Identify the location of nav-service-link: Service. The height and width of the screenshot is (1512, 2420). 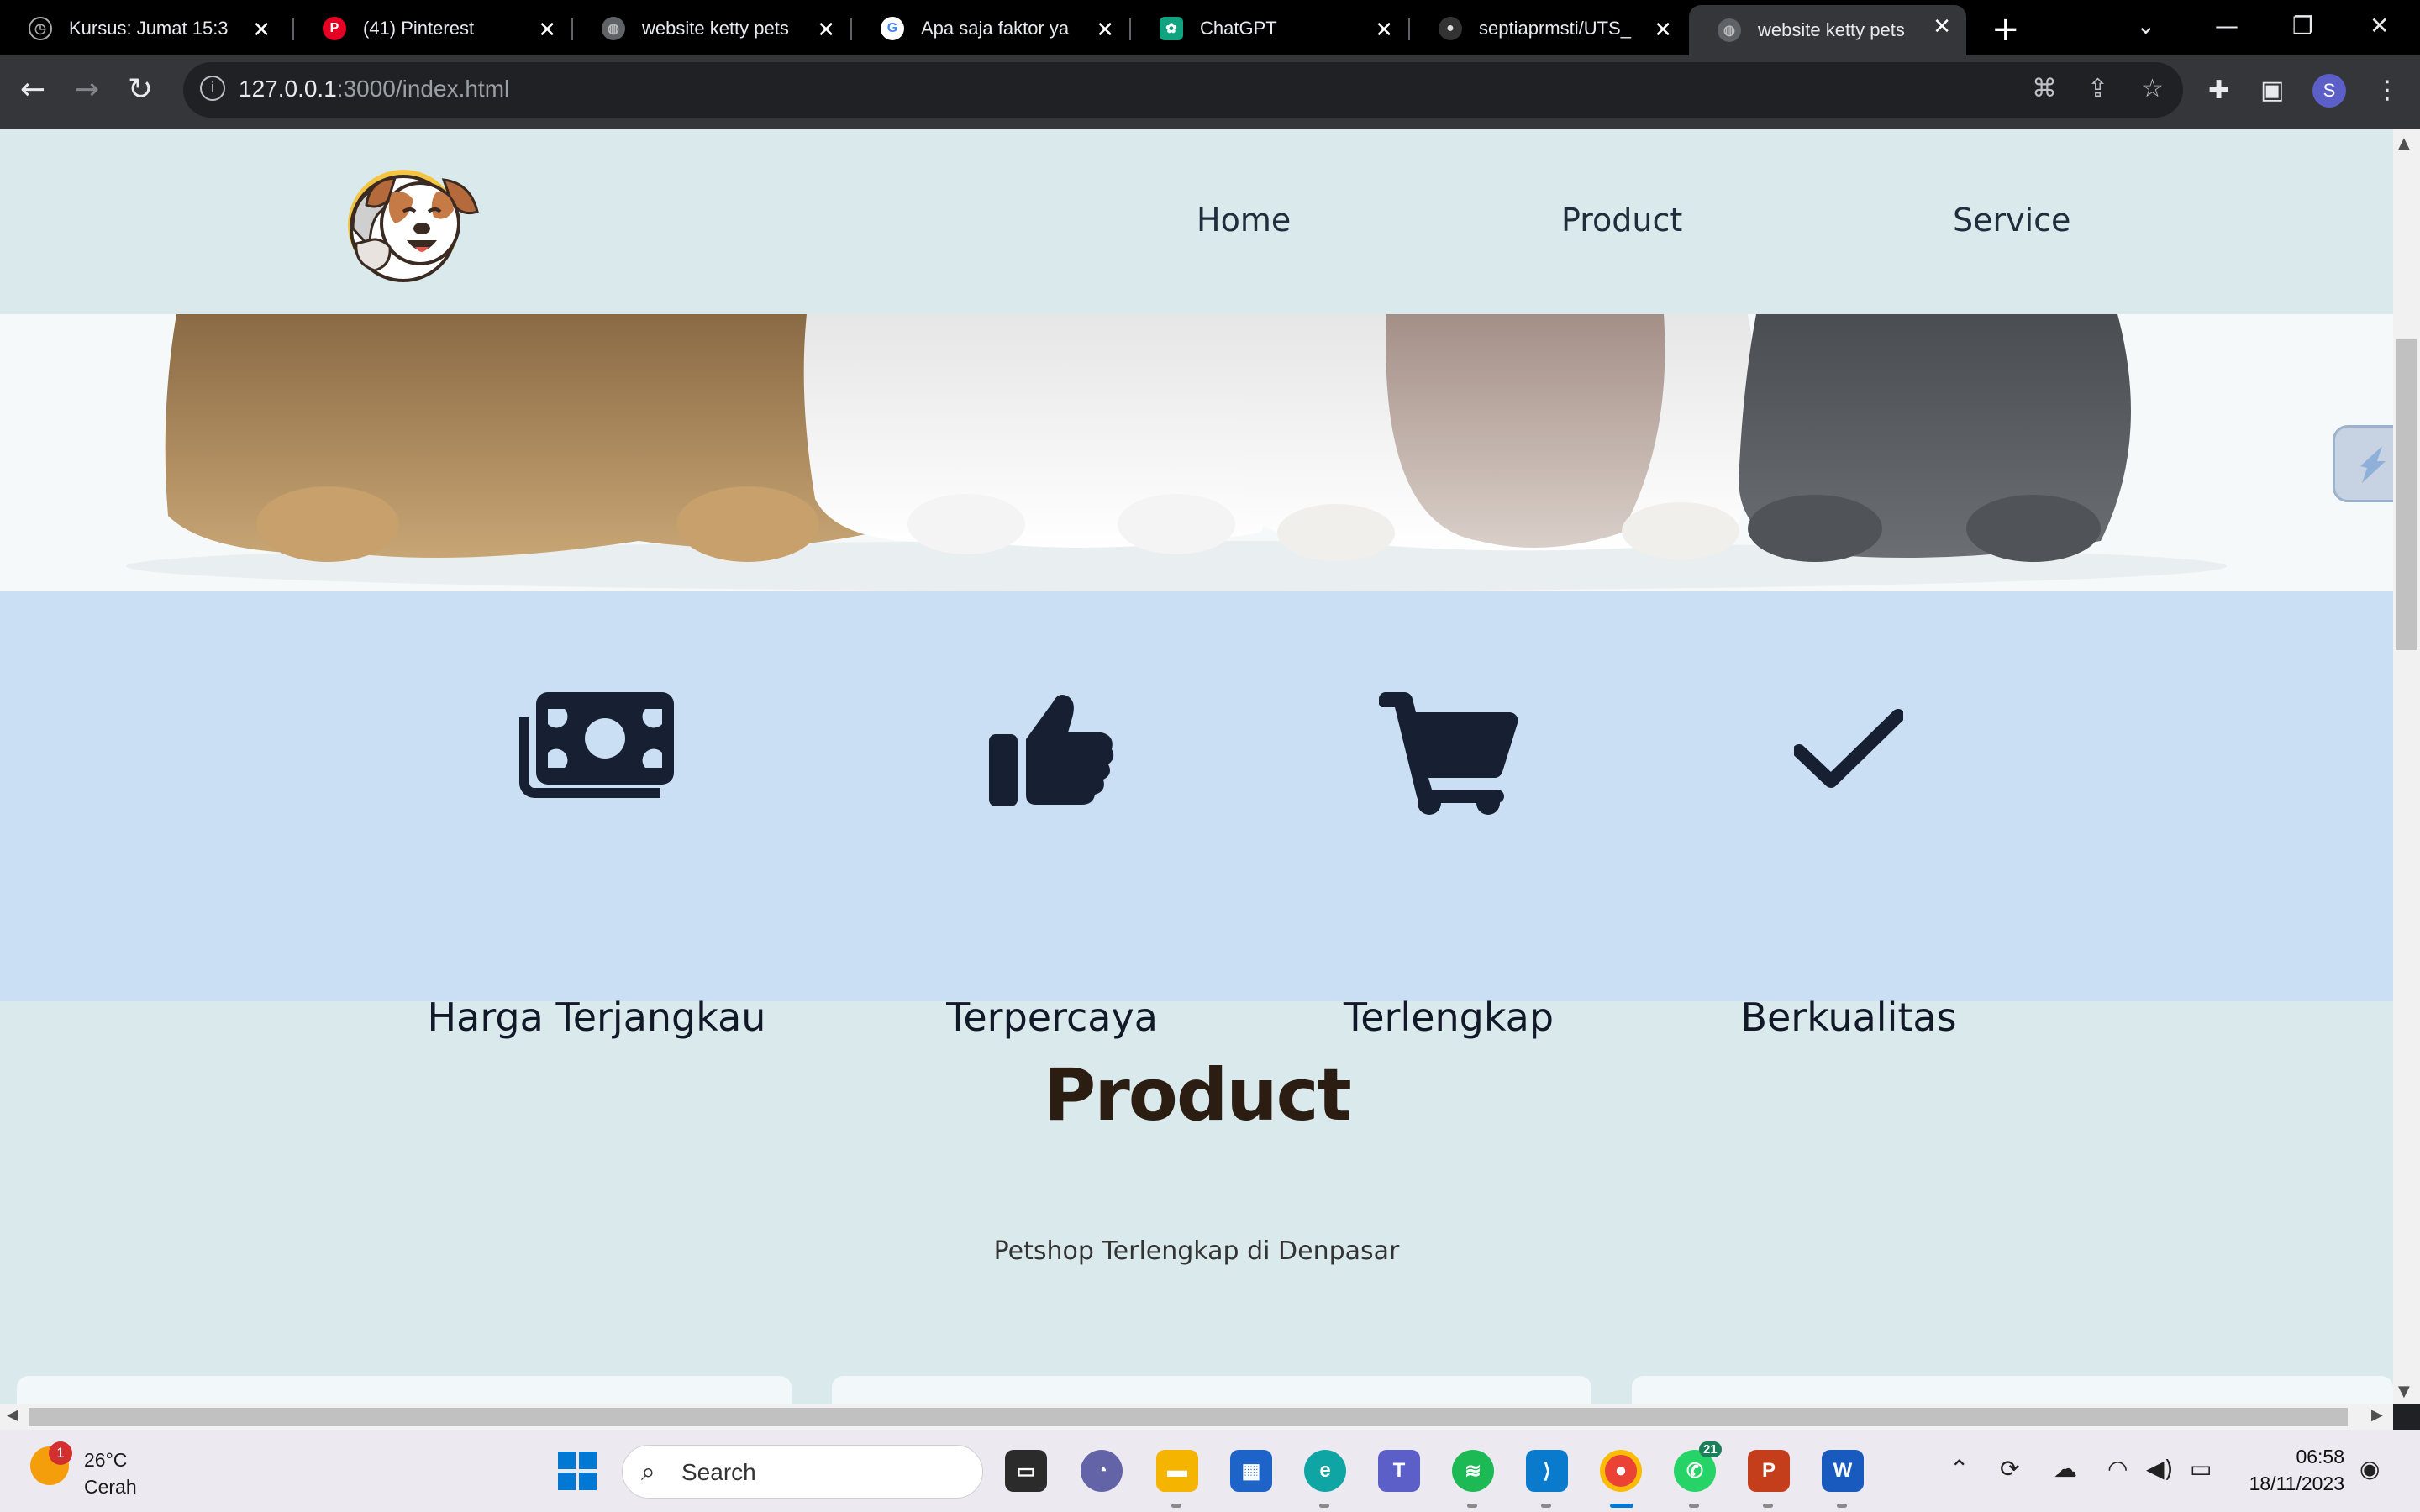
(2011, 220).